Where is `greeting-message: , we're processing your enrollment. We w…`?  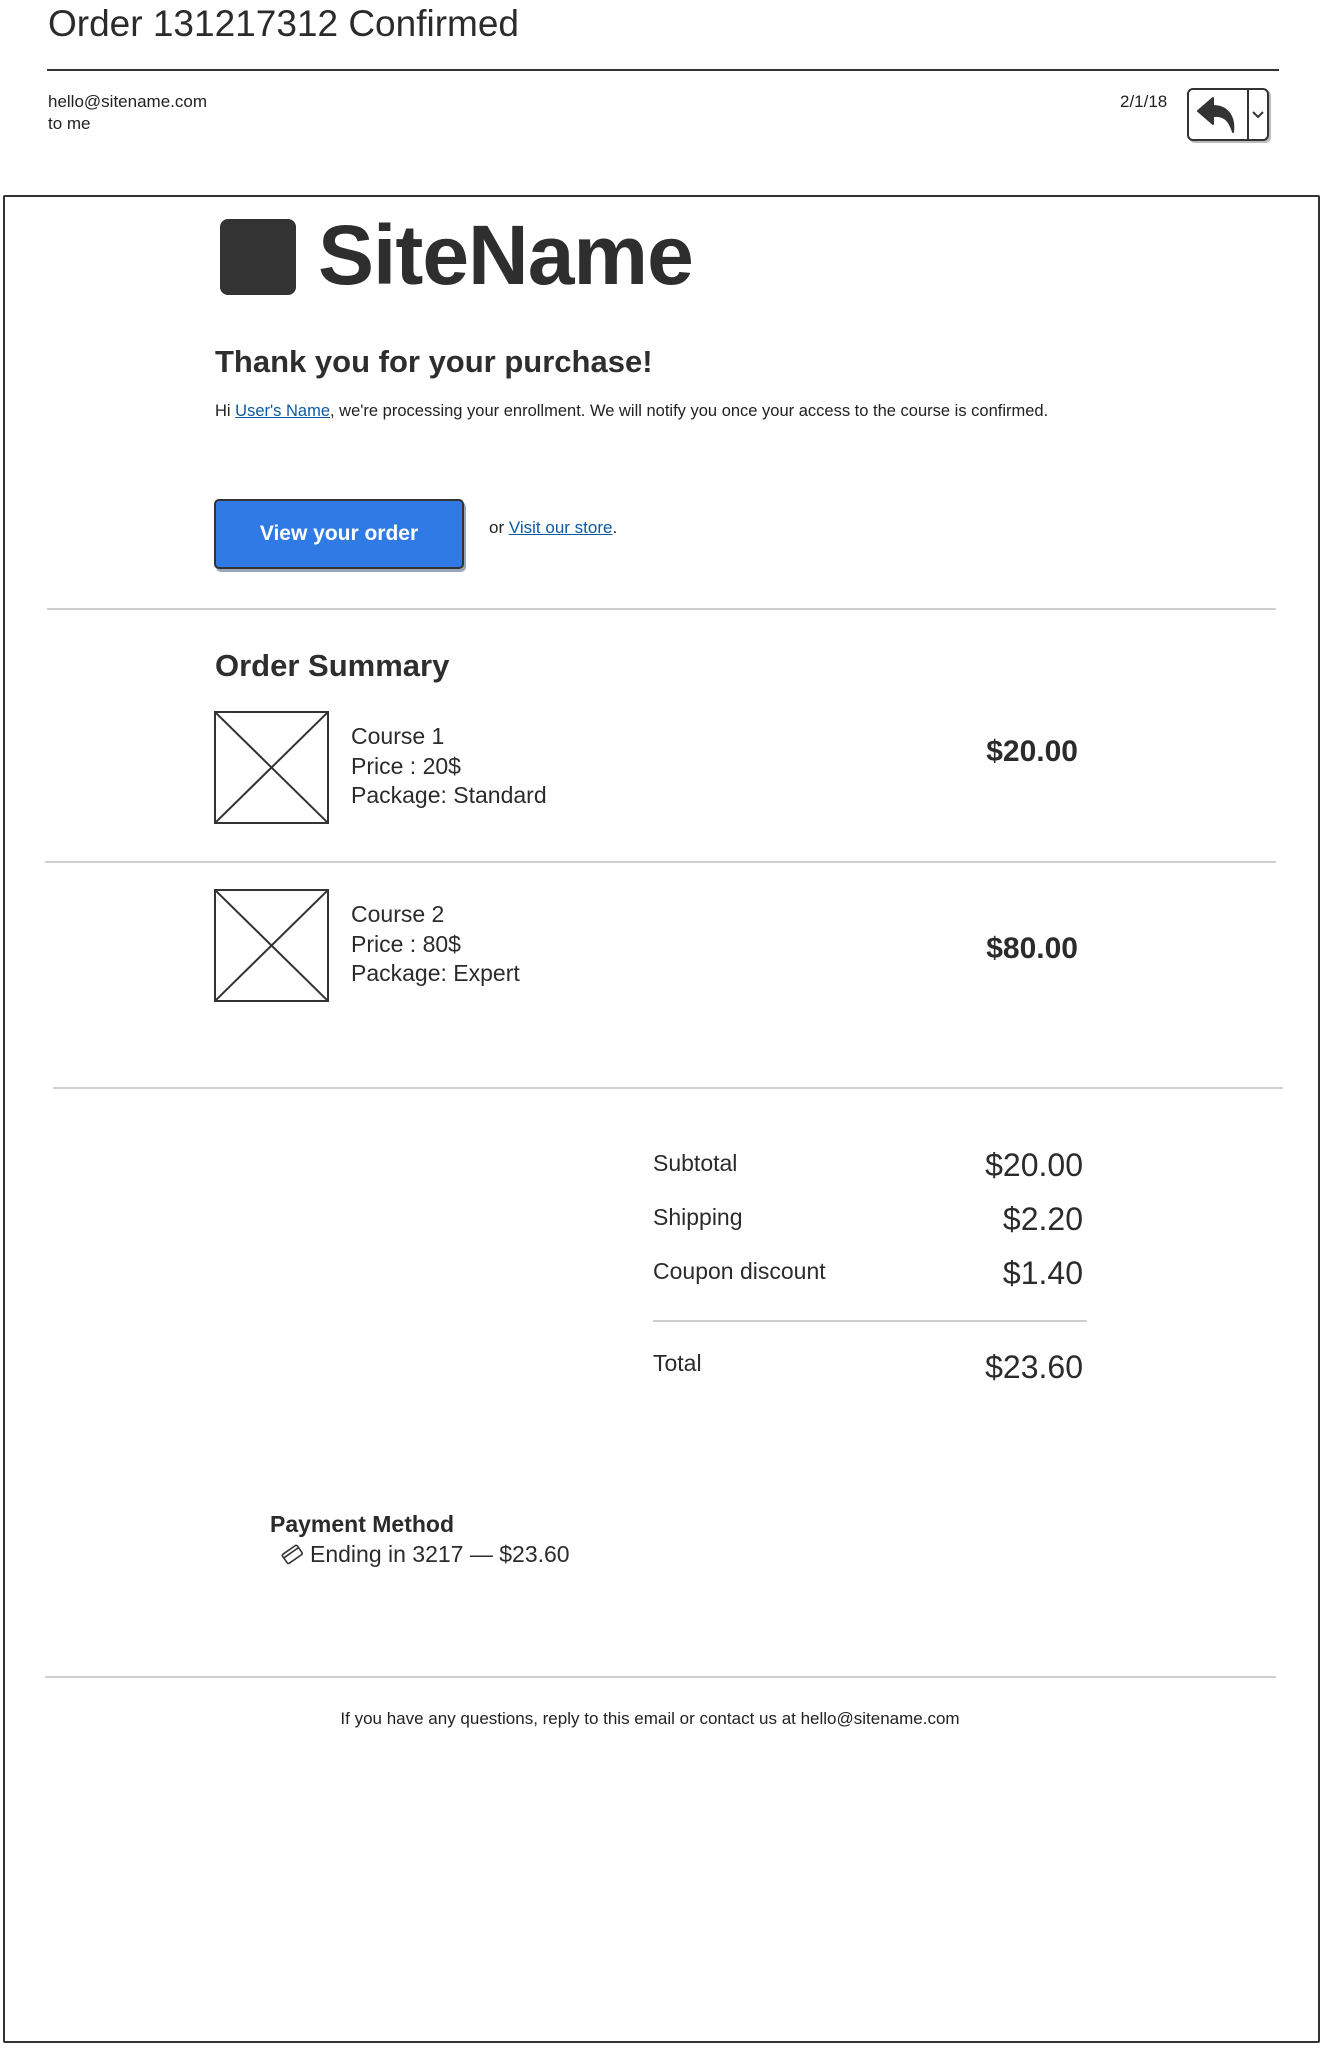 greeting-message: , we're processing your enrollment. We w… is located at coordinates (689, 411).